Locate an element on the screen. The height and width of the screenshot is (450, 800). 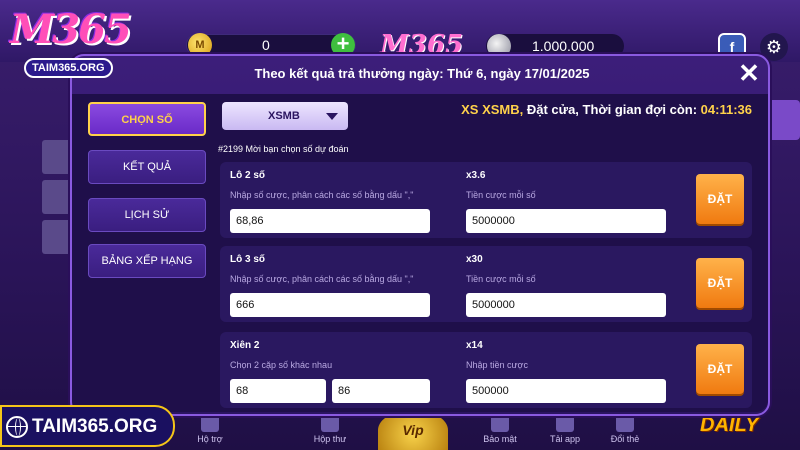
lottery-type-value: XSMB is located at coordinates (284, 116).